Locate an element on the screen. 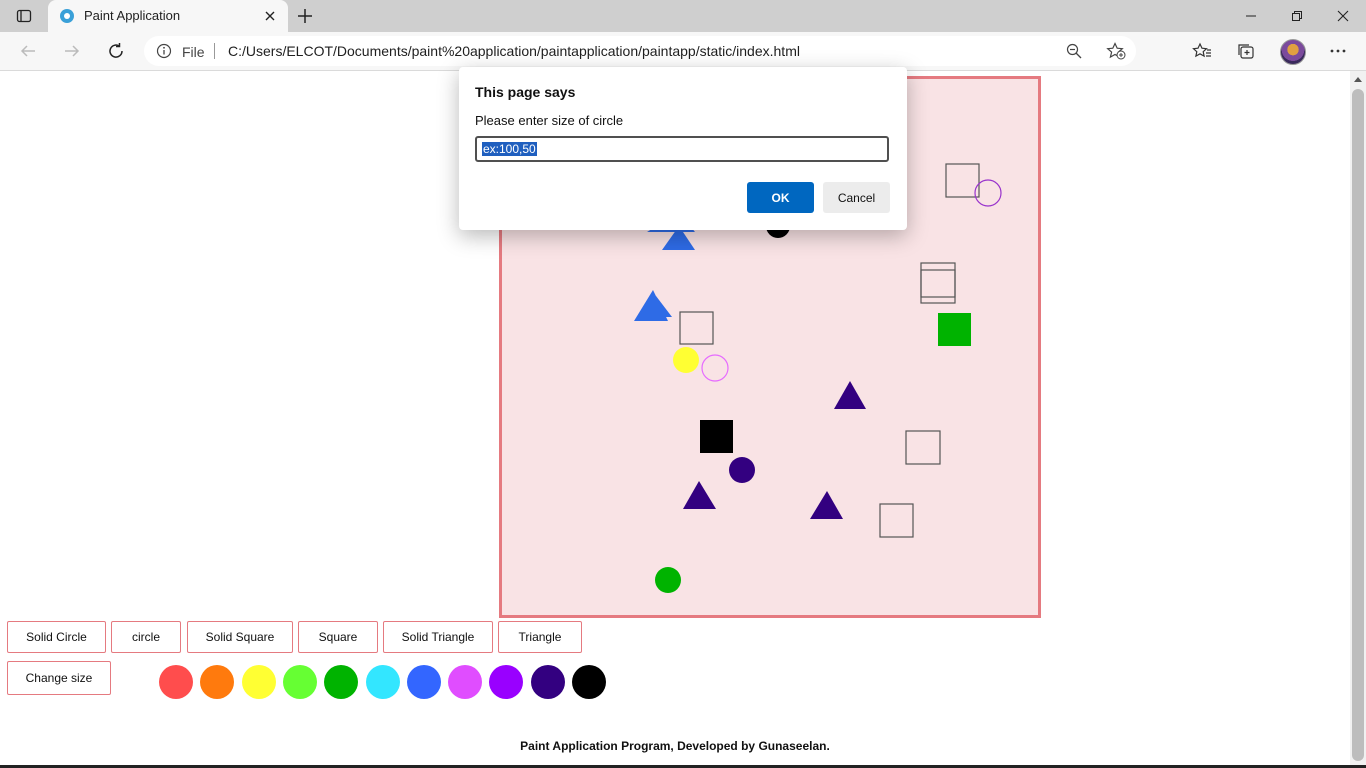  restore-icon is located at coordinates (1297, 16).